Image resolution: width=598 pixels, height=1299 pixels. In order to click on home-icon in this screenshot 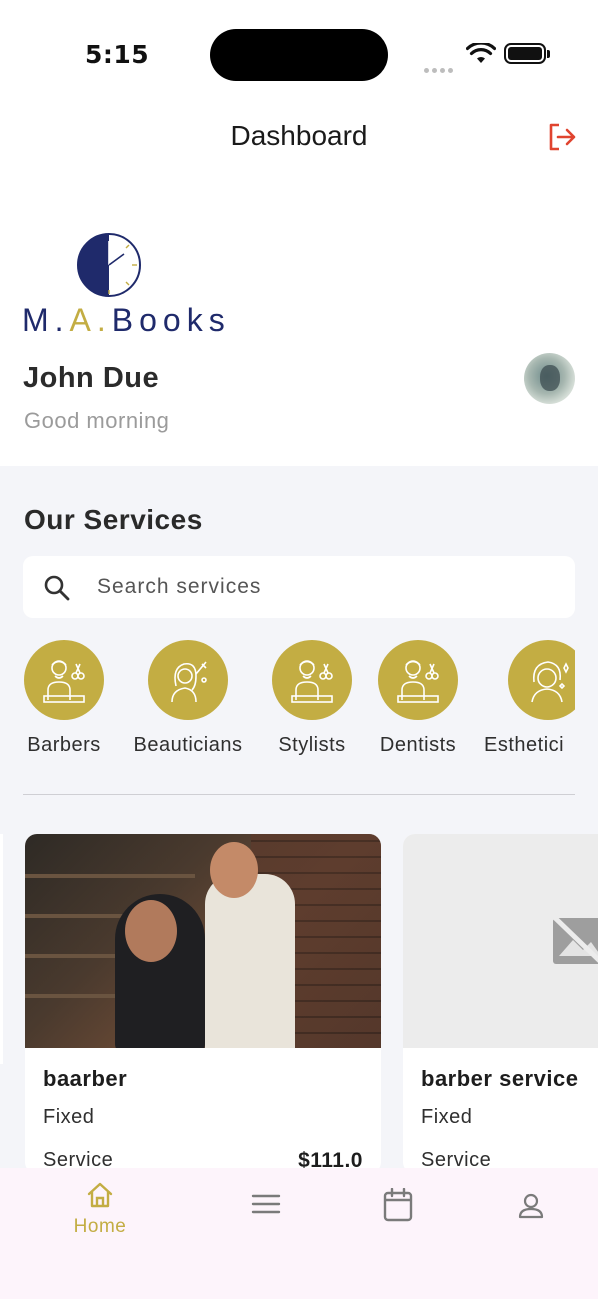, I will do `click(100, 1195)`.